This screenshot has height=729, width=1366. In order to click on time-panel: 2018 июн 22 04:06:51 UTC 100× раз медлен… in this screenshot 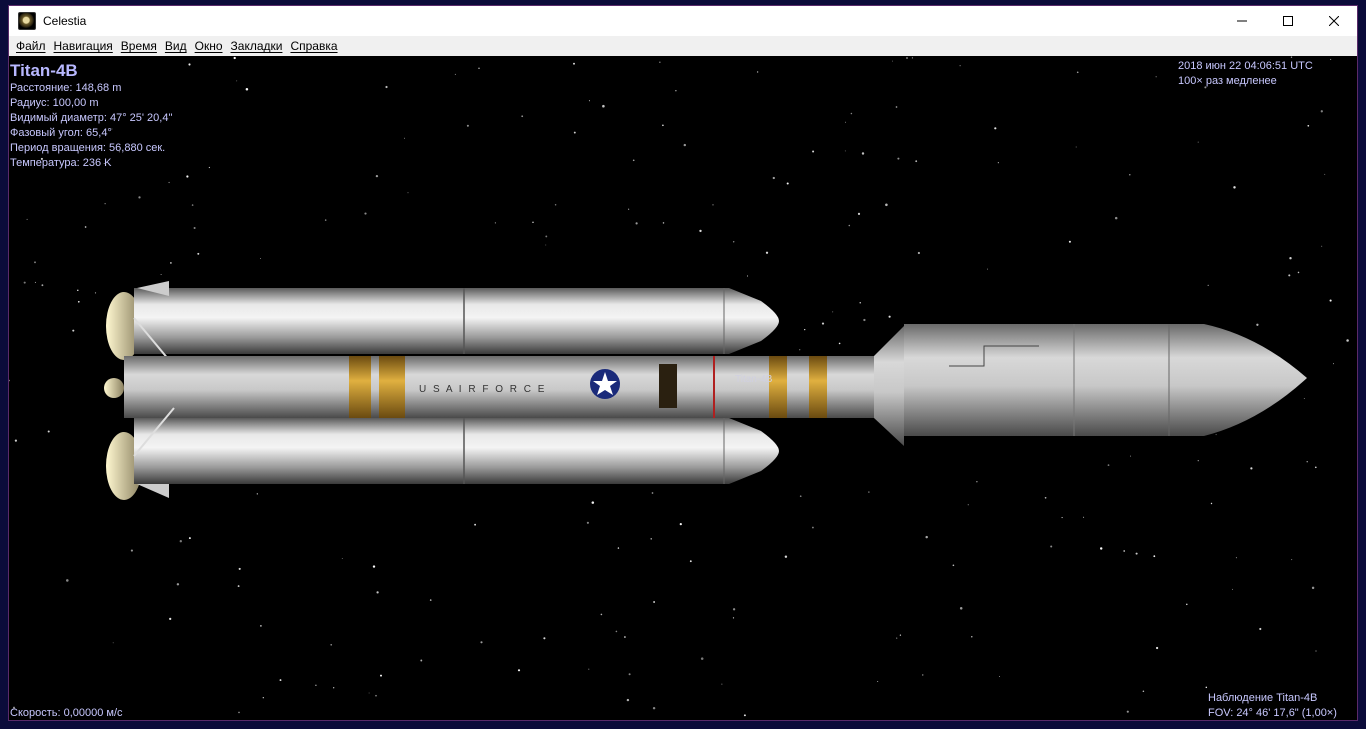, I will do `click(1245, 74)`.